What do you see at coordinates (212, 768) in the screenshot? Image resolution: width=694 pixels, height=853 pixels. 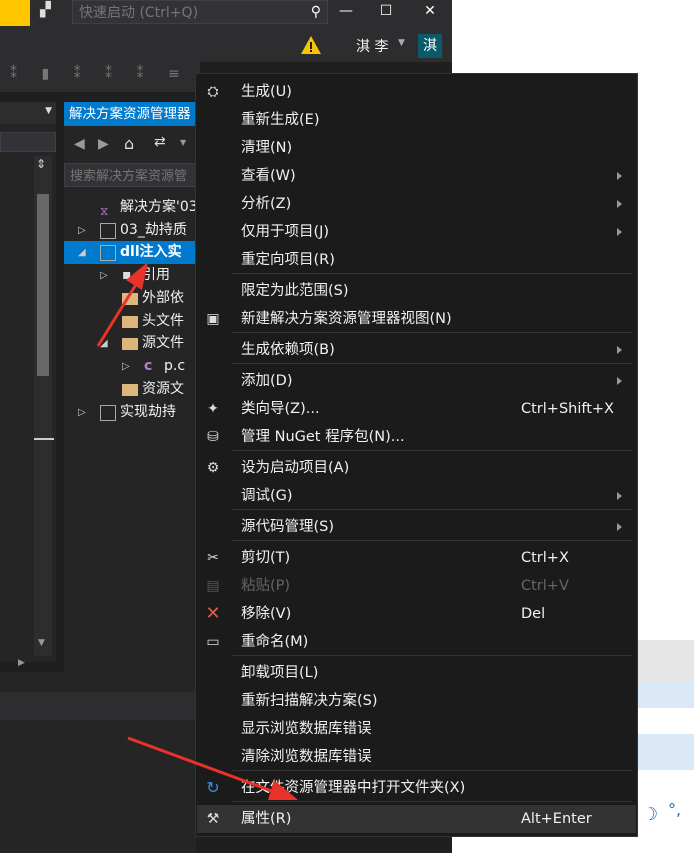 I see `annotation-arrow-down` at bounding box center [212, 768].